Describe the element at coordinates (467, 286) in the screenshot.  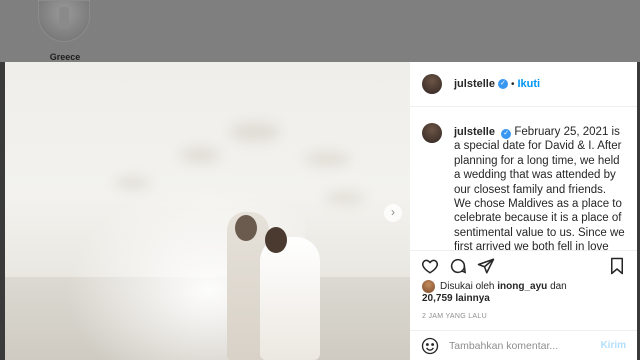
I see `liked-by-prefix: Disukai oleh` at that location.